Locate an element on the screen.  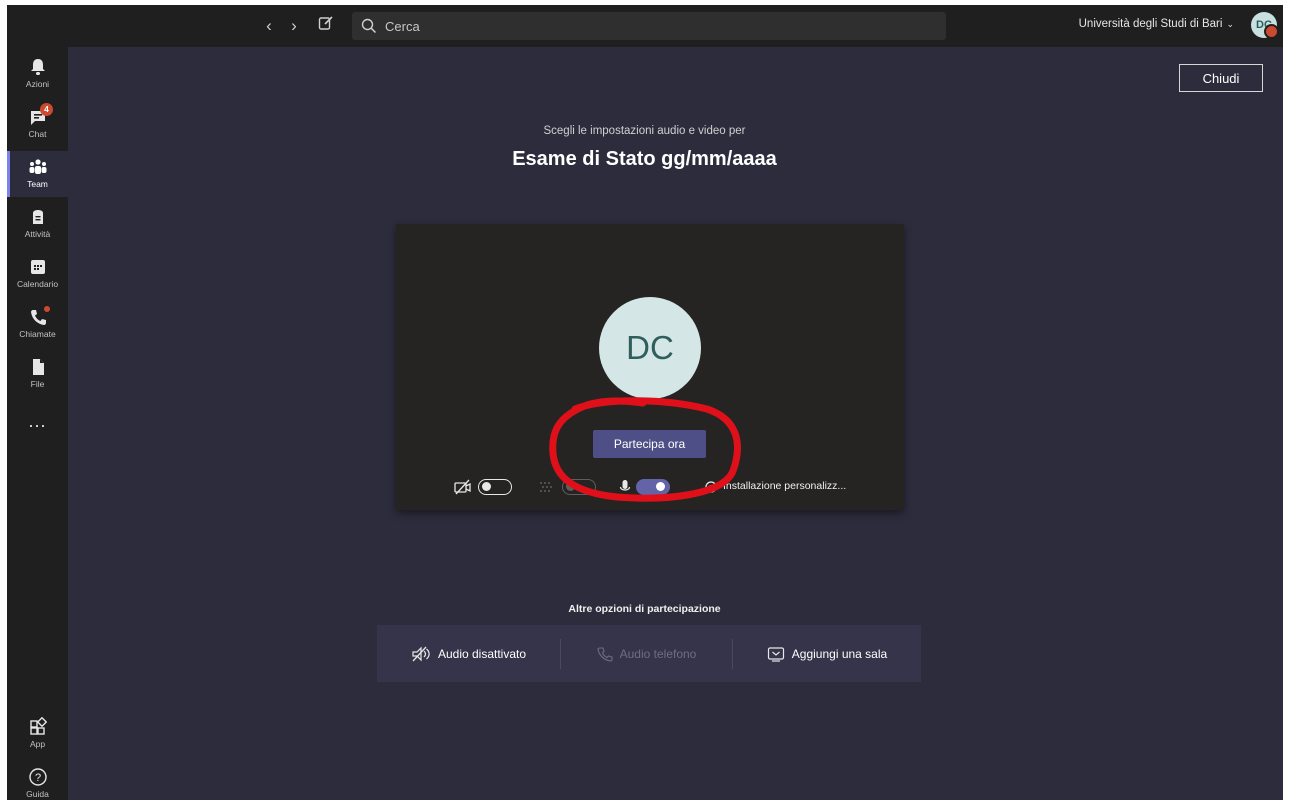
profile-avatar: DC is located at coordinates (1265, 25).